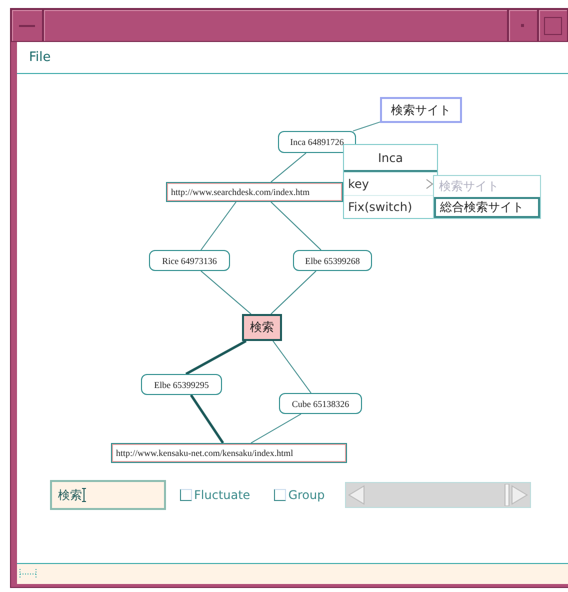 The height and width of the screenshot is (592, 568). I want to click on search-field: 検索, so click(108, 495).